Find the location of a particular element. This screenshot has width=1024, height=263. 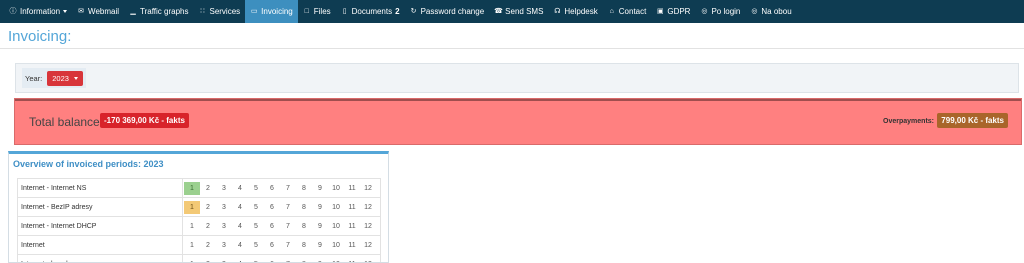

year-label: Year: is located at coordinates (34, 78).